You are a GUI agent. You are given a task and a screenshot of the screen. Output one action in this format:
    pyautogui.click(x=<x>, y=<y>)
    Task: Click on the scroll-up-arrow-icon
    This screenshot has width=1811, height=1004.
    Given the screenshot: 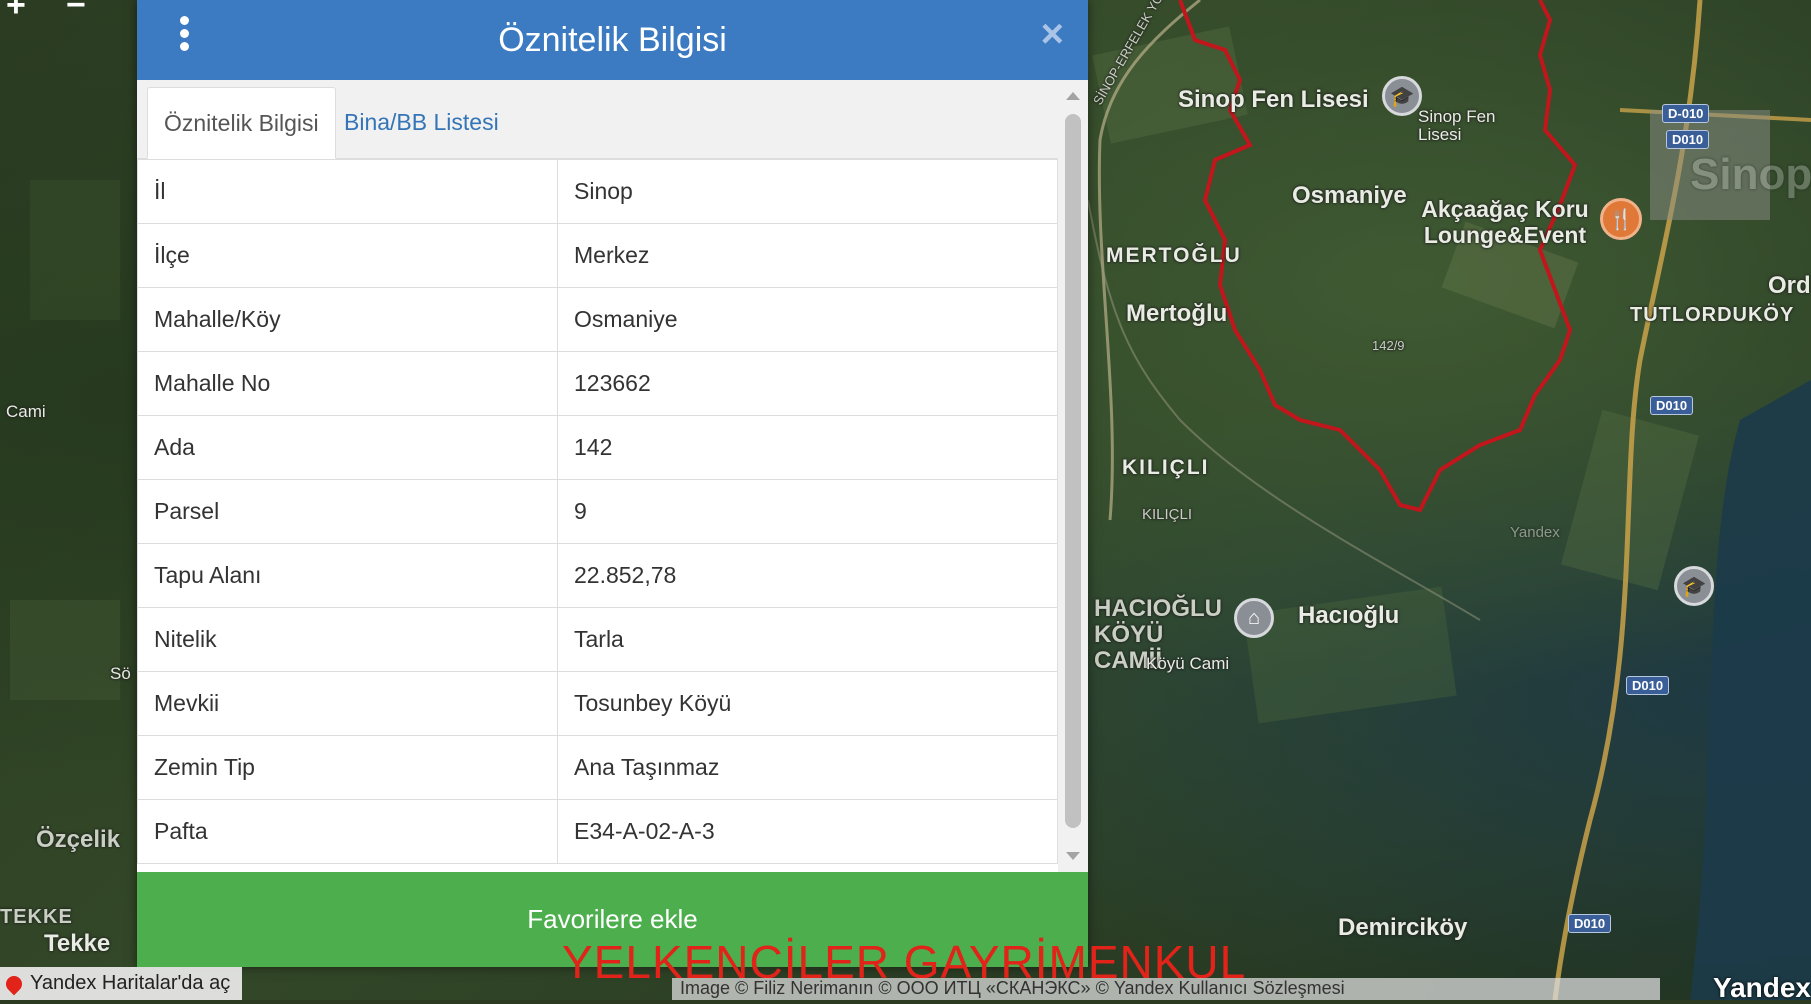 What is the action you would take?
    pyautogui.click(x=1073, y=96)
    